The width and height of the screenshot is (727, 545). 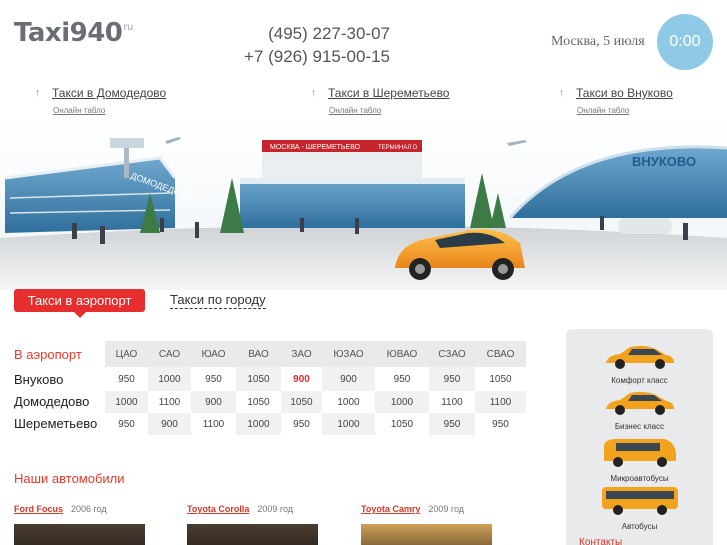 I want to click on col-header: ЮВАО, so click(x=402, y=354).